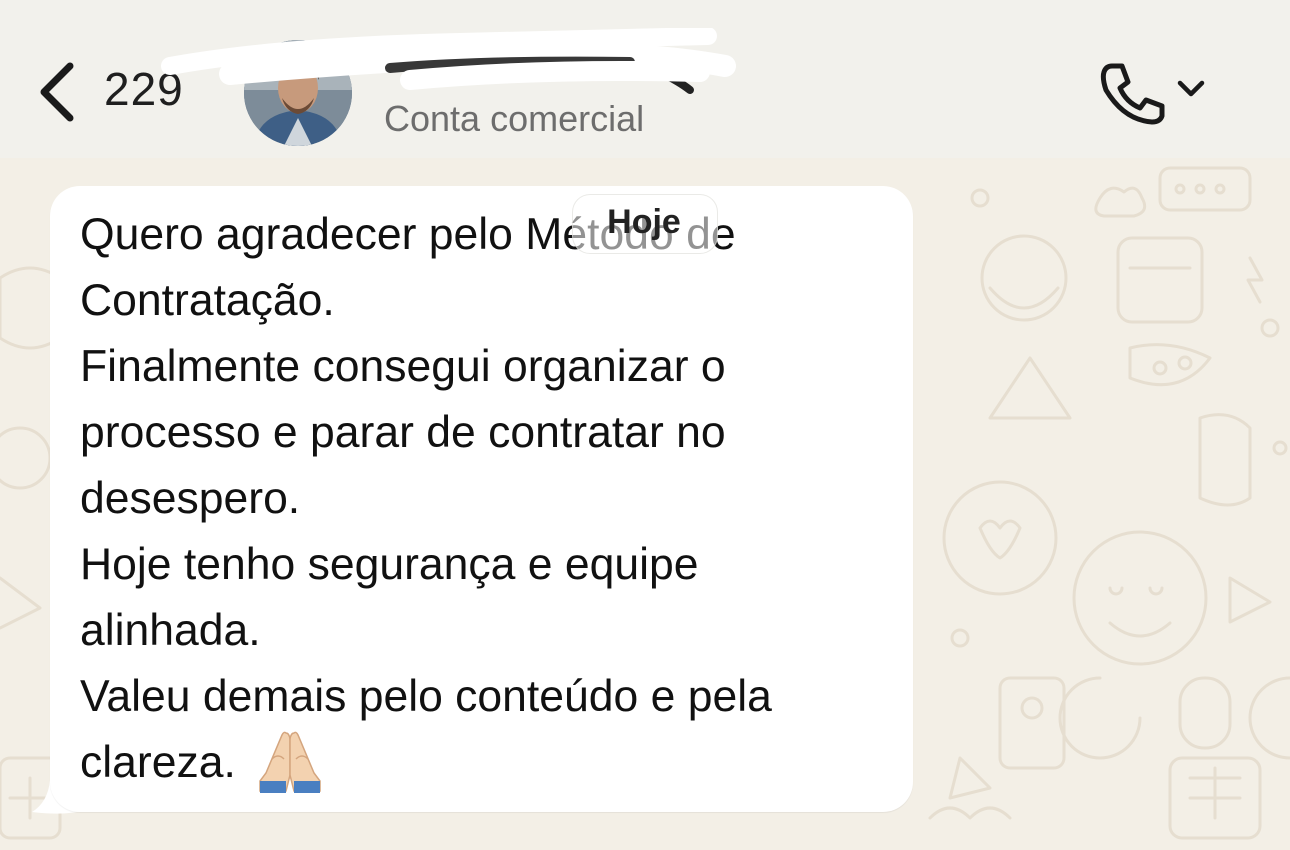  I want to click on redaction-scribble, so click(448, 61).